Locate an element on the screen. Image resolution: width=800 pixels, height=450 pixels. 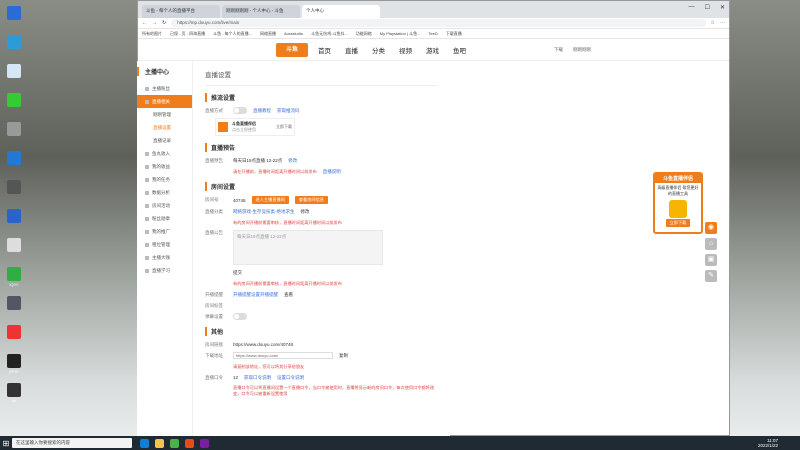
back-icon: ← is located at coordinates (144, 23).